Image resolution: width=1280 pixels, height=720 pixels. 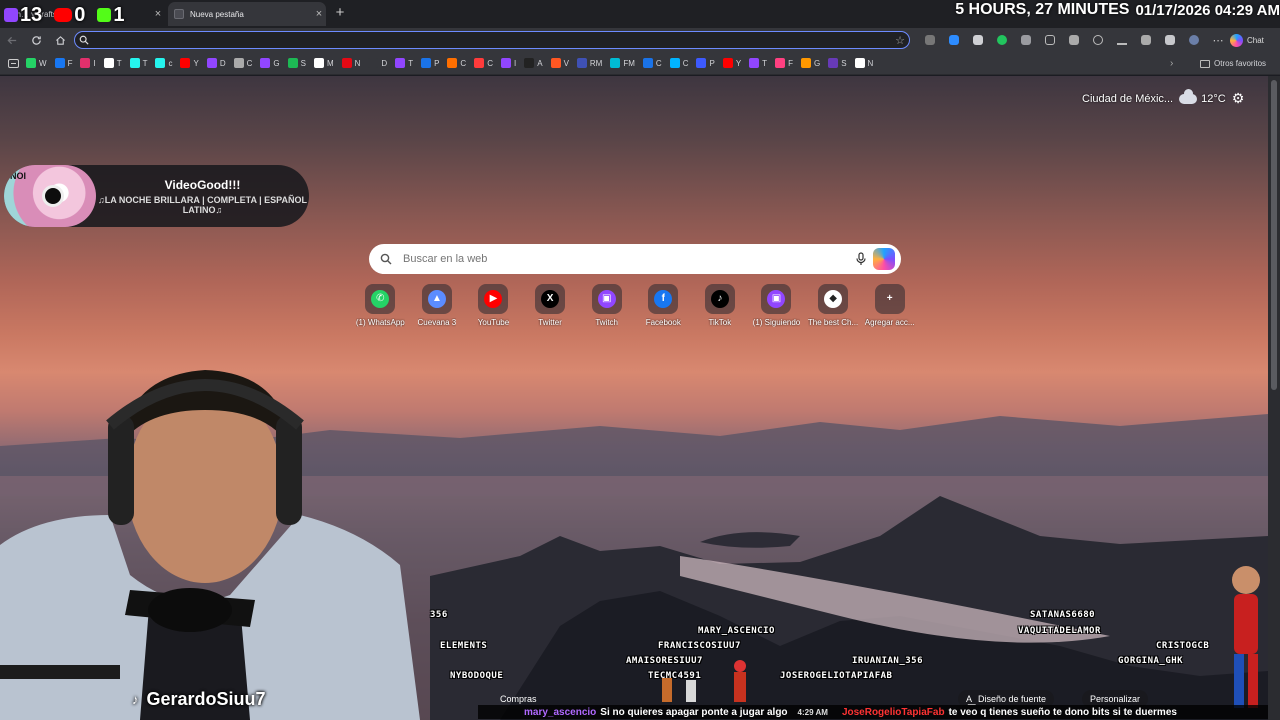 I want to click on shortcut-tile: ▲ Cuevana 3, so click(x=437, y=307).